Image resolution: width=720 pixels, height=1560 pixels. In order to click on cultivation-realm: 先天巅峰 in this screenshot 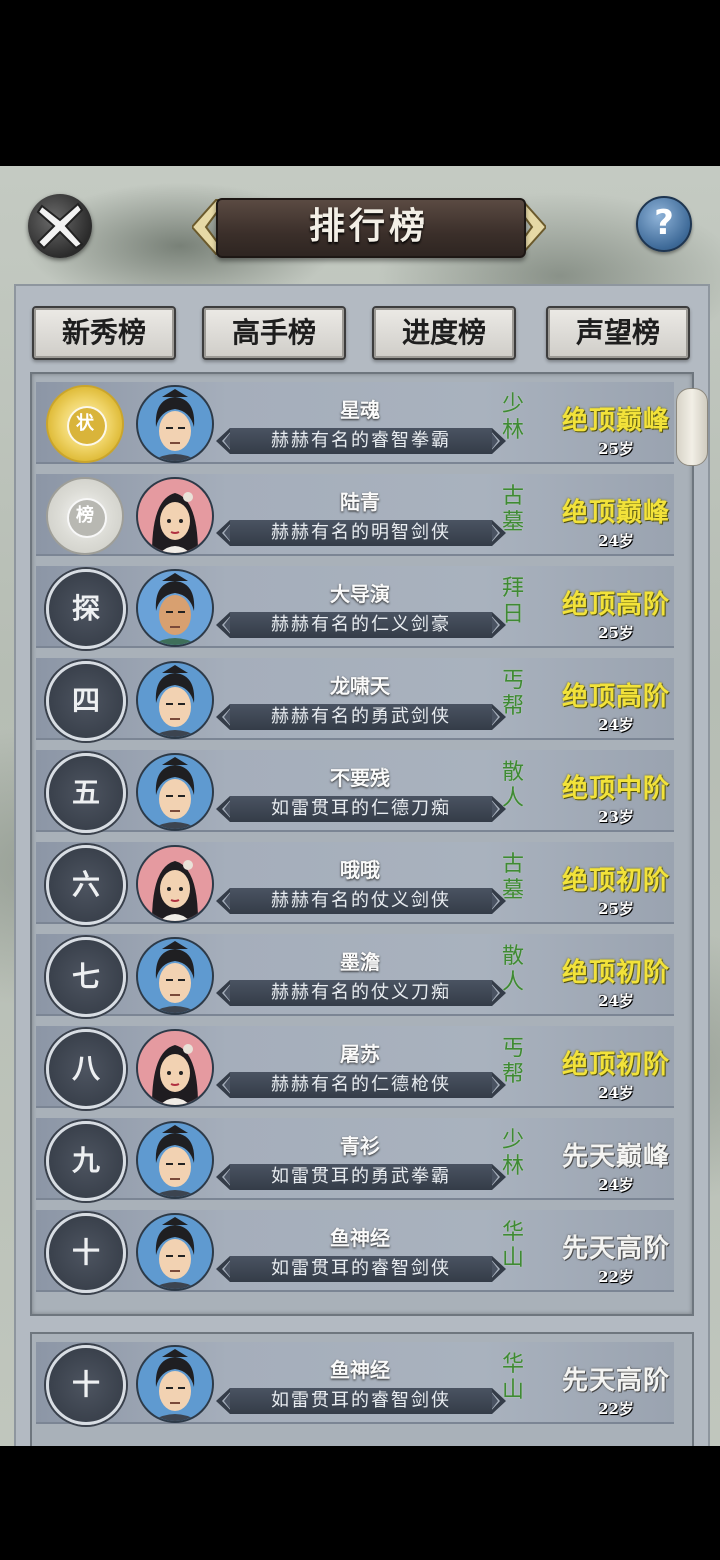, I will do `click(615, 1157)`.